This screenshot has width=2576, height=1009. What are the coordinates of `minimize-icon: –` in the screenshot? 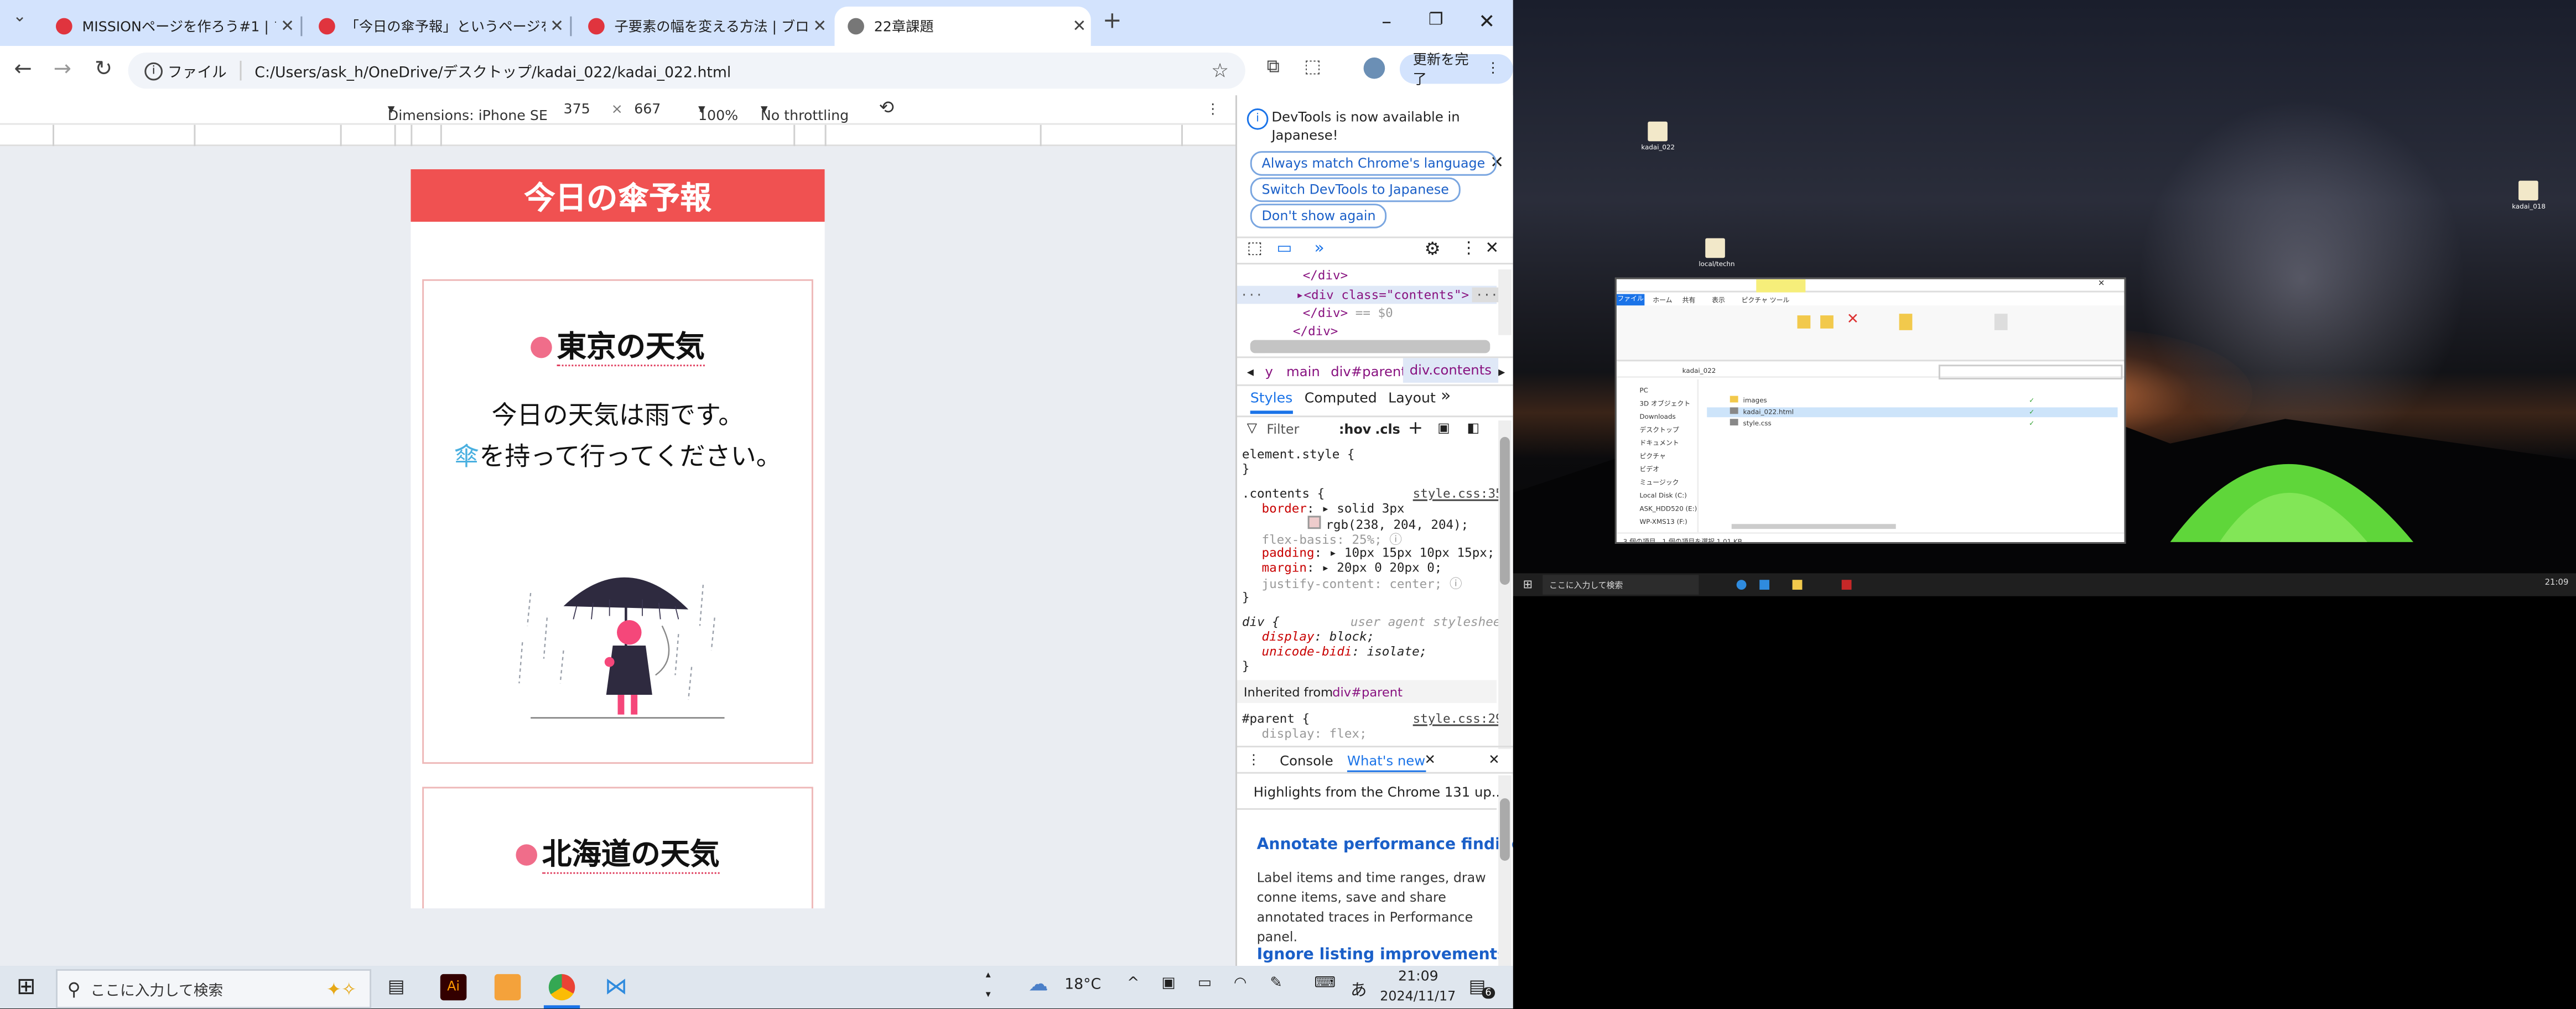 It's located at (1387, 21).